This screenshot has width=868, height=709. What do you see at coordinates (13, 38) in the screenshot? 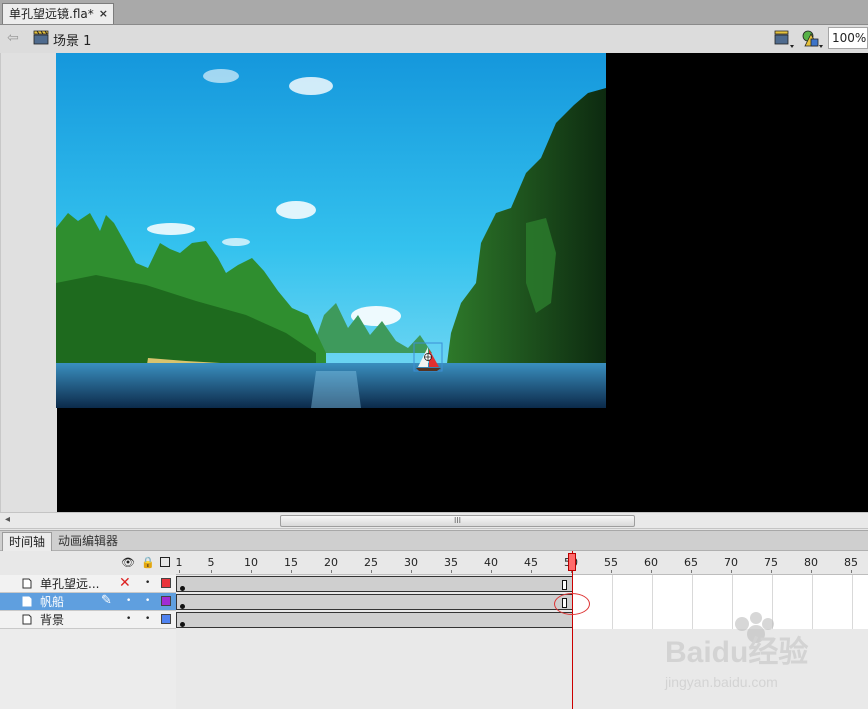
I see `back-arrow-icon: ⇦` at bounding box center [13, 38].